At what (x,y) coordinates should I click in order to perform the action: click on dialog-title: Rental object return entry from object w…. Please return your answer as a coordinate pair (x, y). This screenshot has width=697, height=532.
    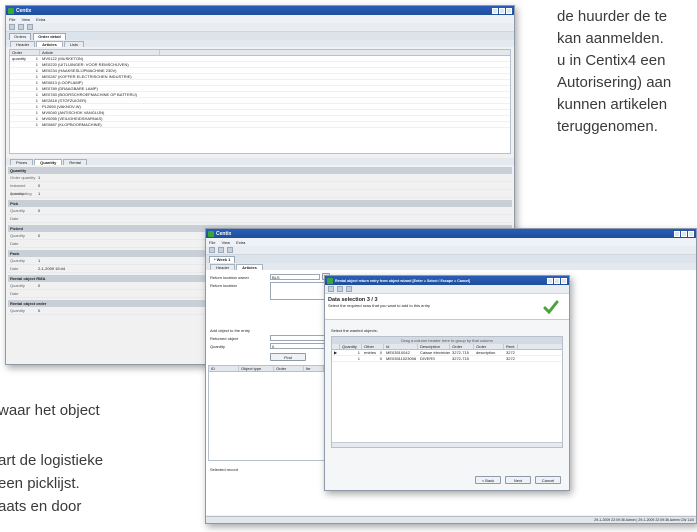
    Looking at the image, I should click on (403, 280).